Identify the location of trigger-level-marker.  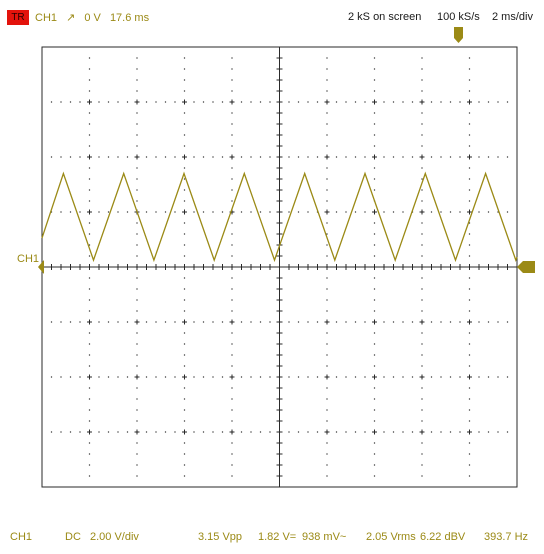
(526, 267).